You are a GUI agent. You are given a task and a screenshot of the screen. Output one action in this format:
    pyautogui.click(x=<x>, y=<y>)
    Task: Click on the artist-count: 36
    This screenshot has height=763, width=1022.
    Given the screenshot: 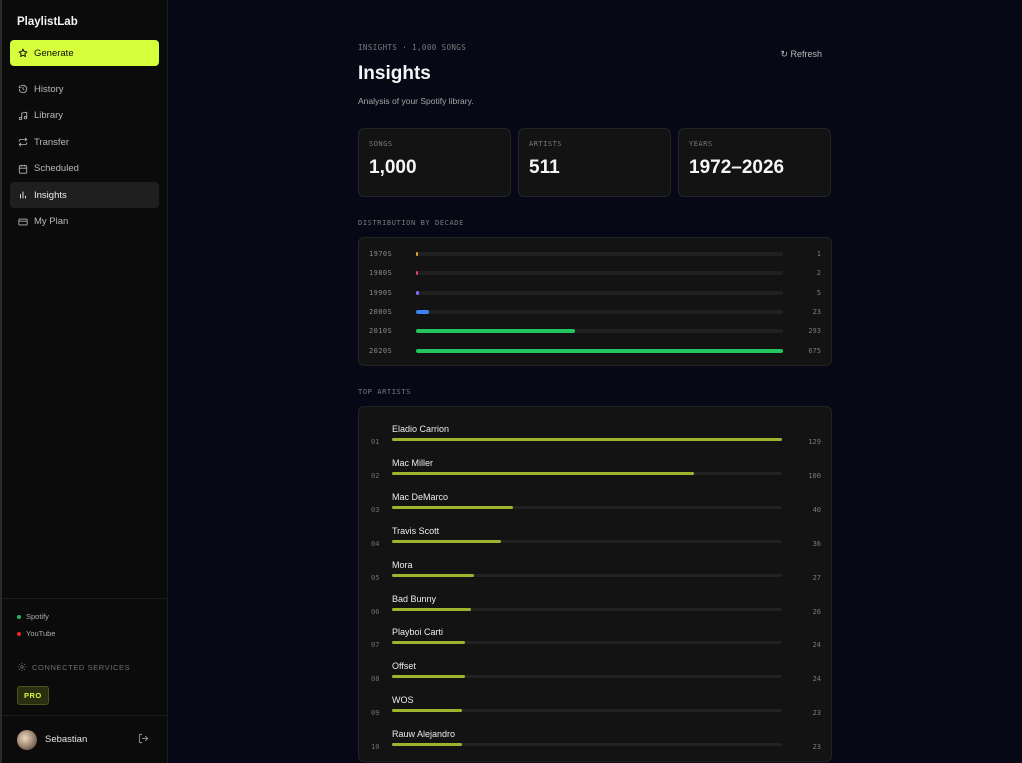 What is the action you would take?
    pyautogui.click(x=816, y=543)
    